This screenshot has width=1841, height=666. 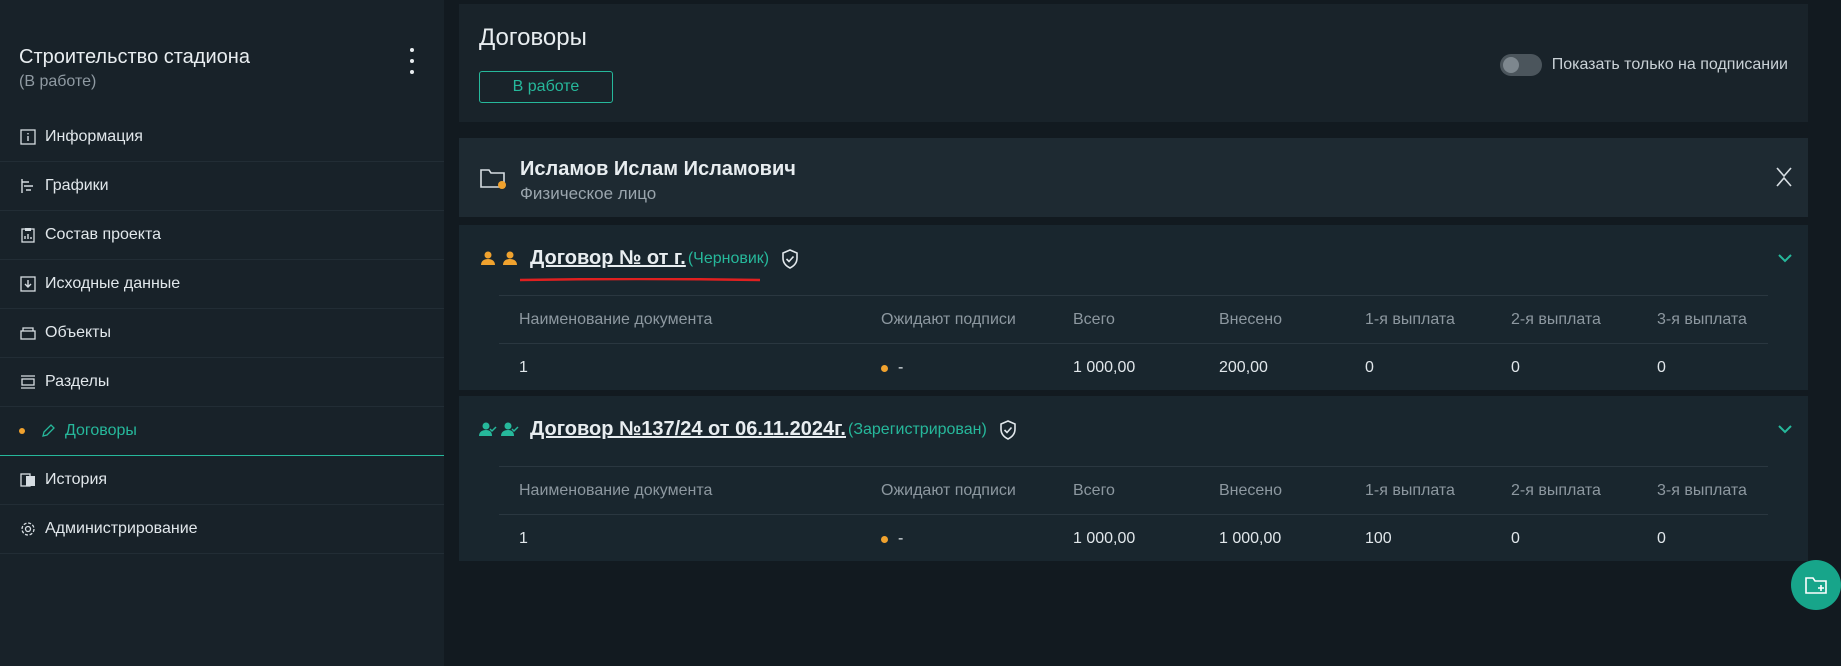 What do you see at coordinates (28, 480) in the screenshot?
I see `history-icon` at bounding box center [28, 480].